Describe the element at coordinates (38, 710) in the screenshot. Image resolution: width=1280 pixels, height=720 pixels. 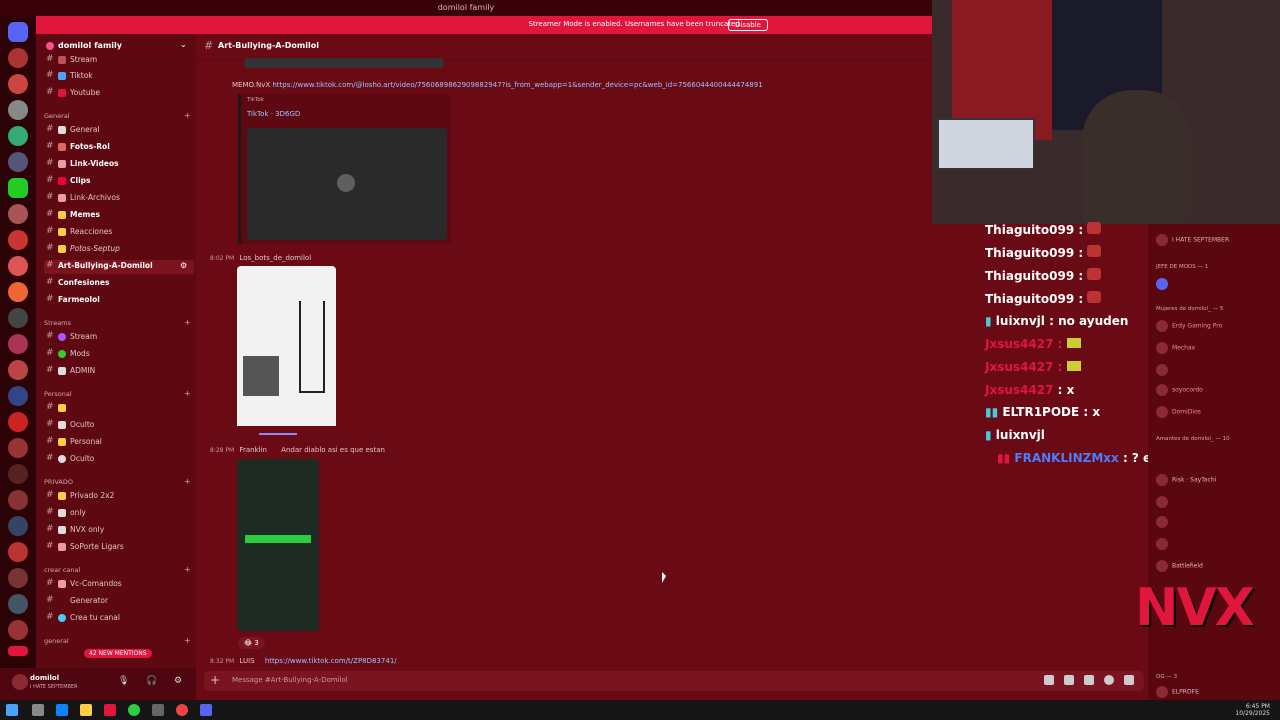
I see `file-explorer-icon` at that location.